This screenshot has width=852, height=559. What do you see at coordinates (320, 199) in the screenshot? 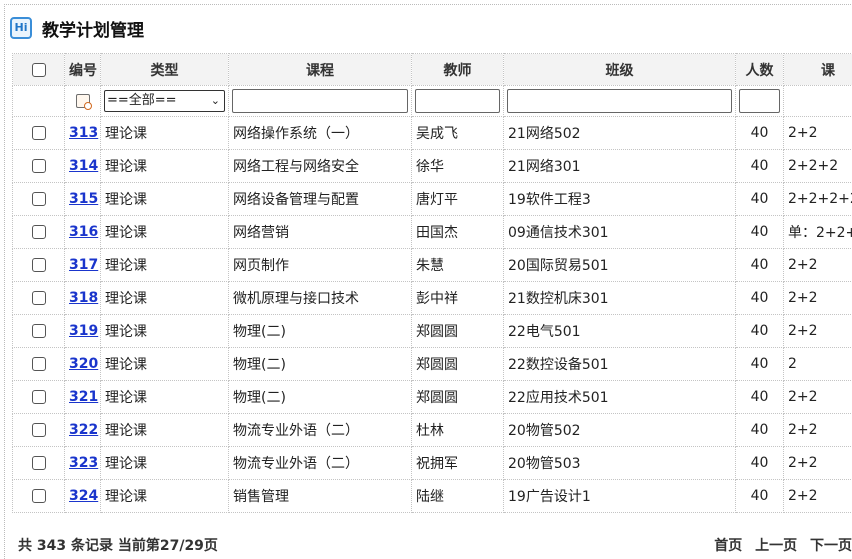
I see `row-course: 网络设备管理与配置` at bounding box center [320, 199].